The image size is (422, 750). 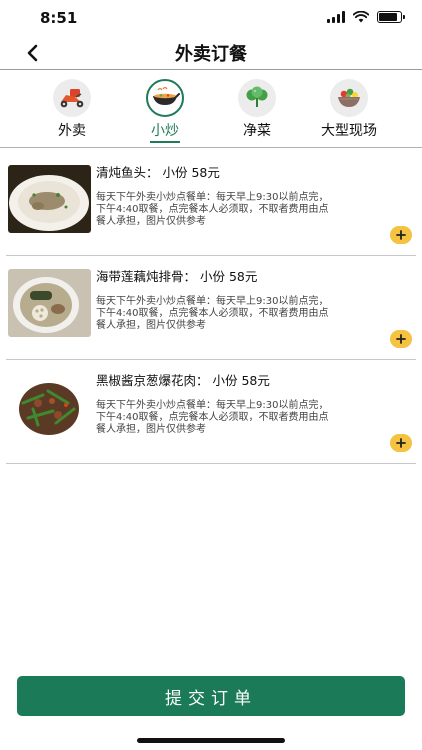 I want to click on salad-bowl-icon, so click(x=349, y=98).